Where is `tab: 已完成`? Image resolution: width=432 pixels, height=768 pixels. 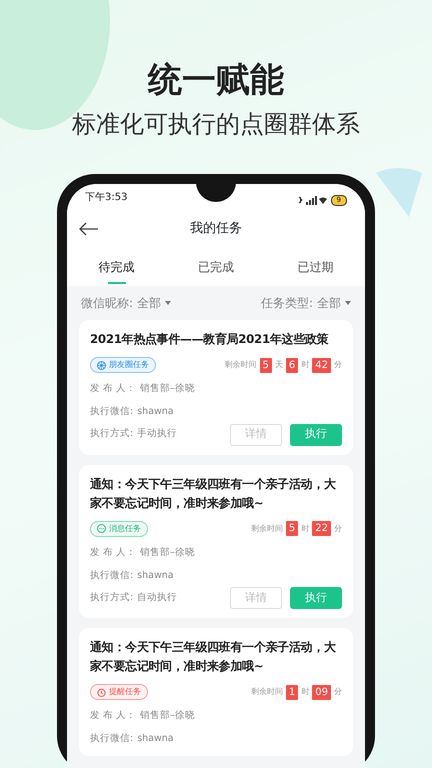 tab: 已完成 is located at coordinates (216, 267).